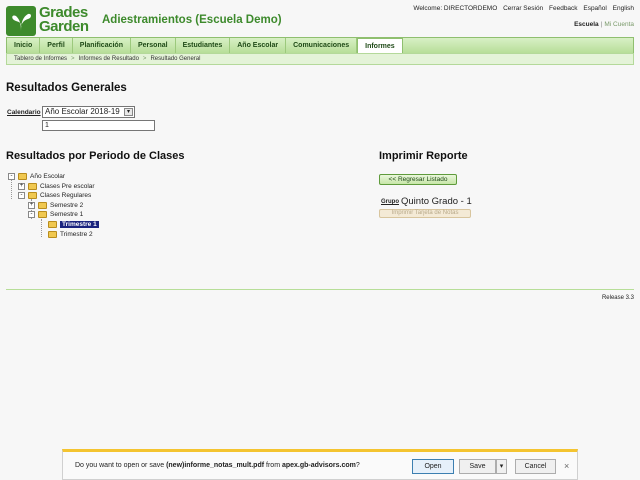 This screenshot has width=640, height=480. I want to click on school-current-link: Escuela, so click(586, 24).